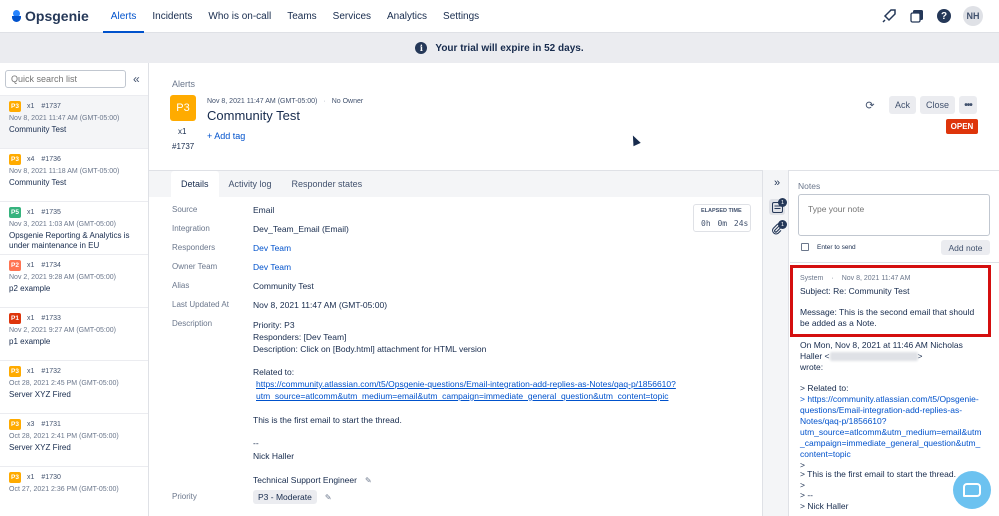  What do you see at coordinates (635, 140) in the screenshot?
I see `mouse-cursor-icon` at bounding box center [635, 140].